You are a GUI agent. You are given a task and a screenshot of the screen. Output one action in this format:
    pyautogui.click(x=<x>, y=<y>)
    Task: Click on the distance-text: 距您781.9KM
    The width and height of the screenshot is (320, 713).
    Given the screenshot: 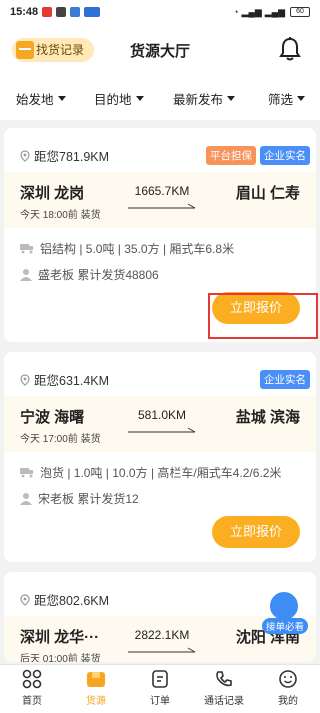 What is the action you would take?
    pyautogui.click(x=72, y=157)
    